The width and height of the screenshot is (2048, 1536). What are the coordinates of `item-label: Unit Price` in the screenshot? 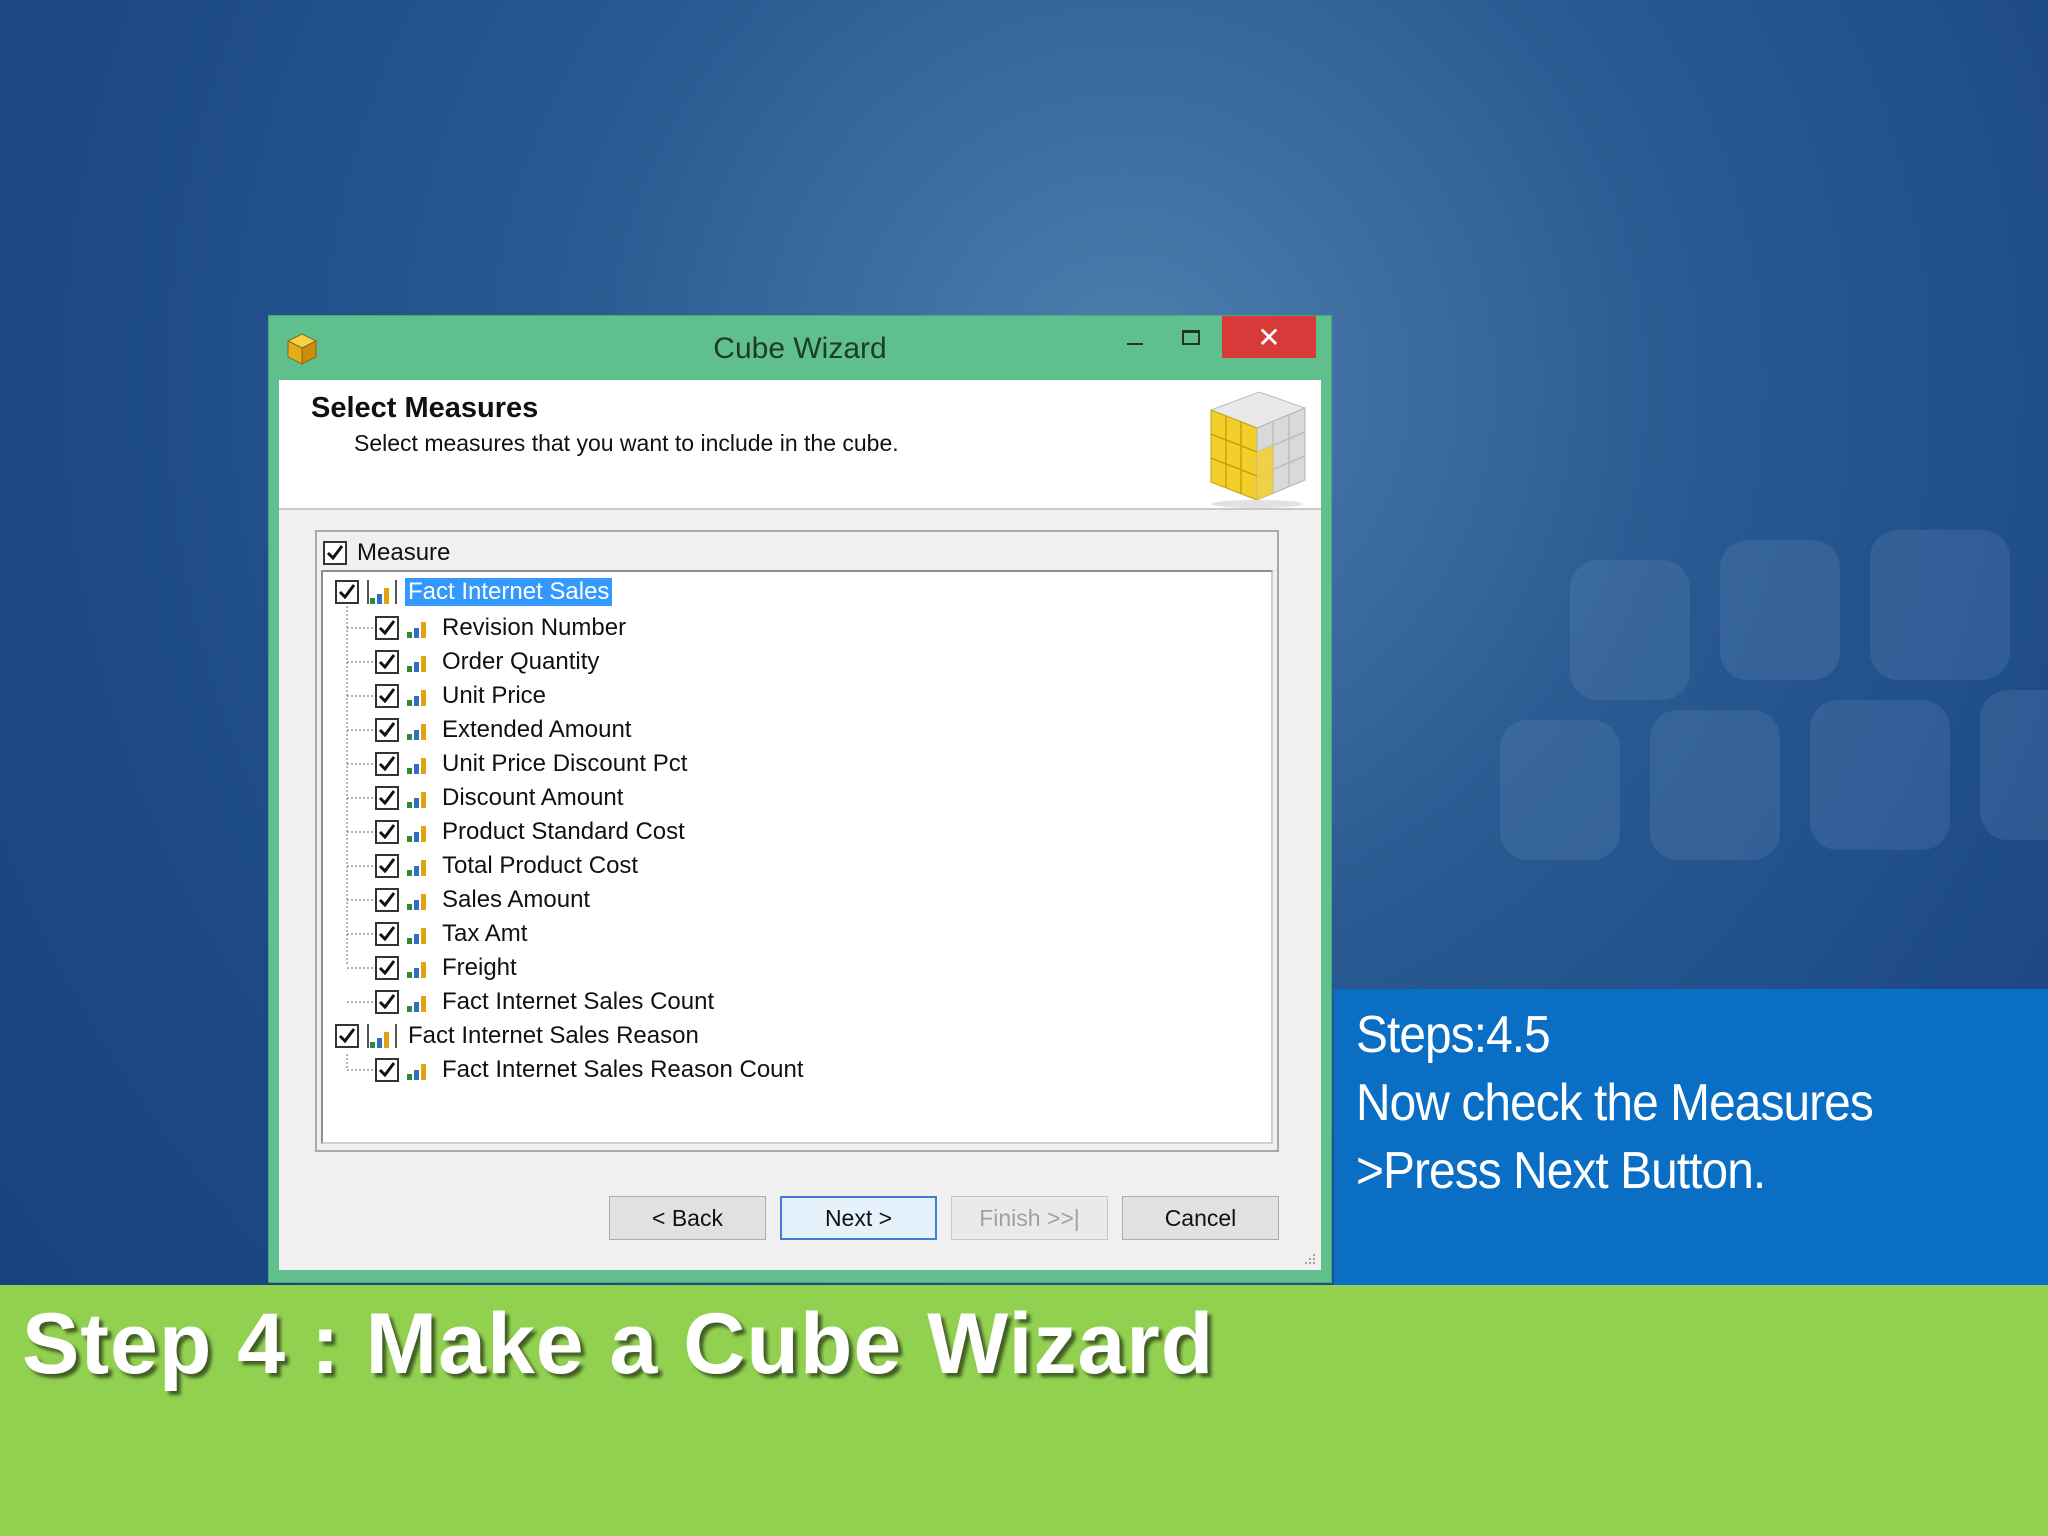 It's located at (494, 695).